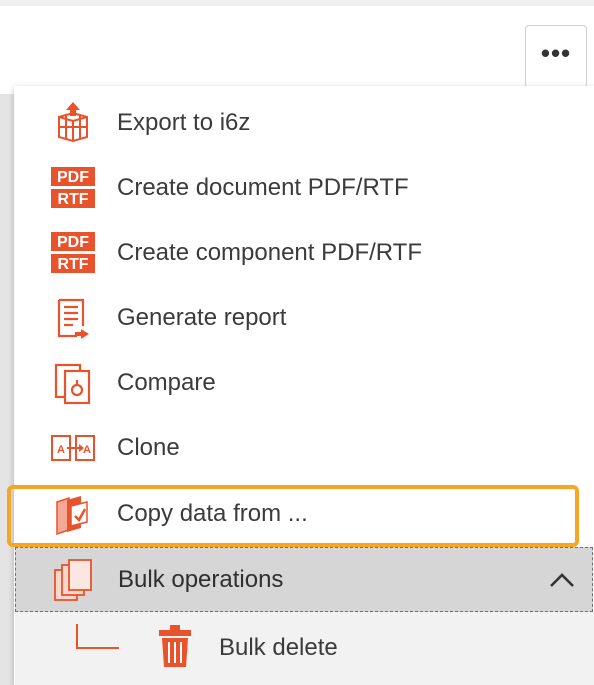 The image size is (594, 685). Describe the element at coordinates (73, 123) in the screenshot. I see `export-cube-icon` at that location.